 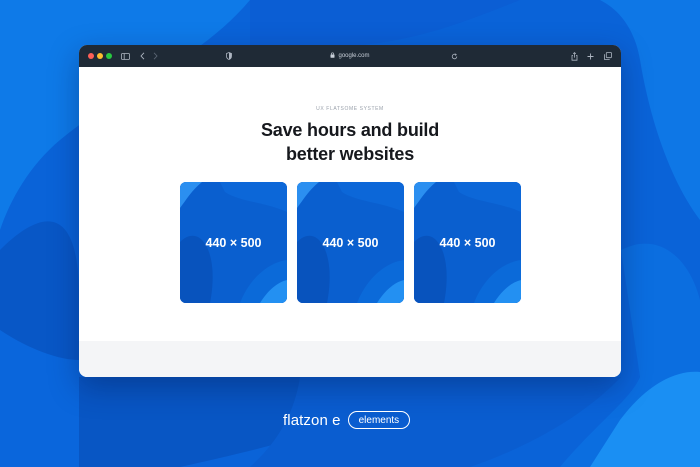 I want to click on browser-toolbar: google.com, so click(x=350, y=56).